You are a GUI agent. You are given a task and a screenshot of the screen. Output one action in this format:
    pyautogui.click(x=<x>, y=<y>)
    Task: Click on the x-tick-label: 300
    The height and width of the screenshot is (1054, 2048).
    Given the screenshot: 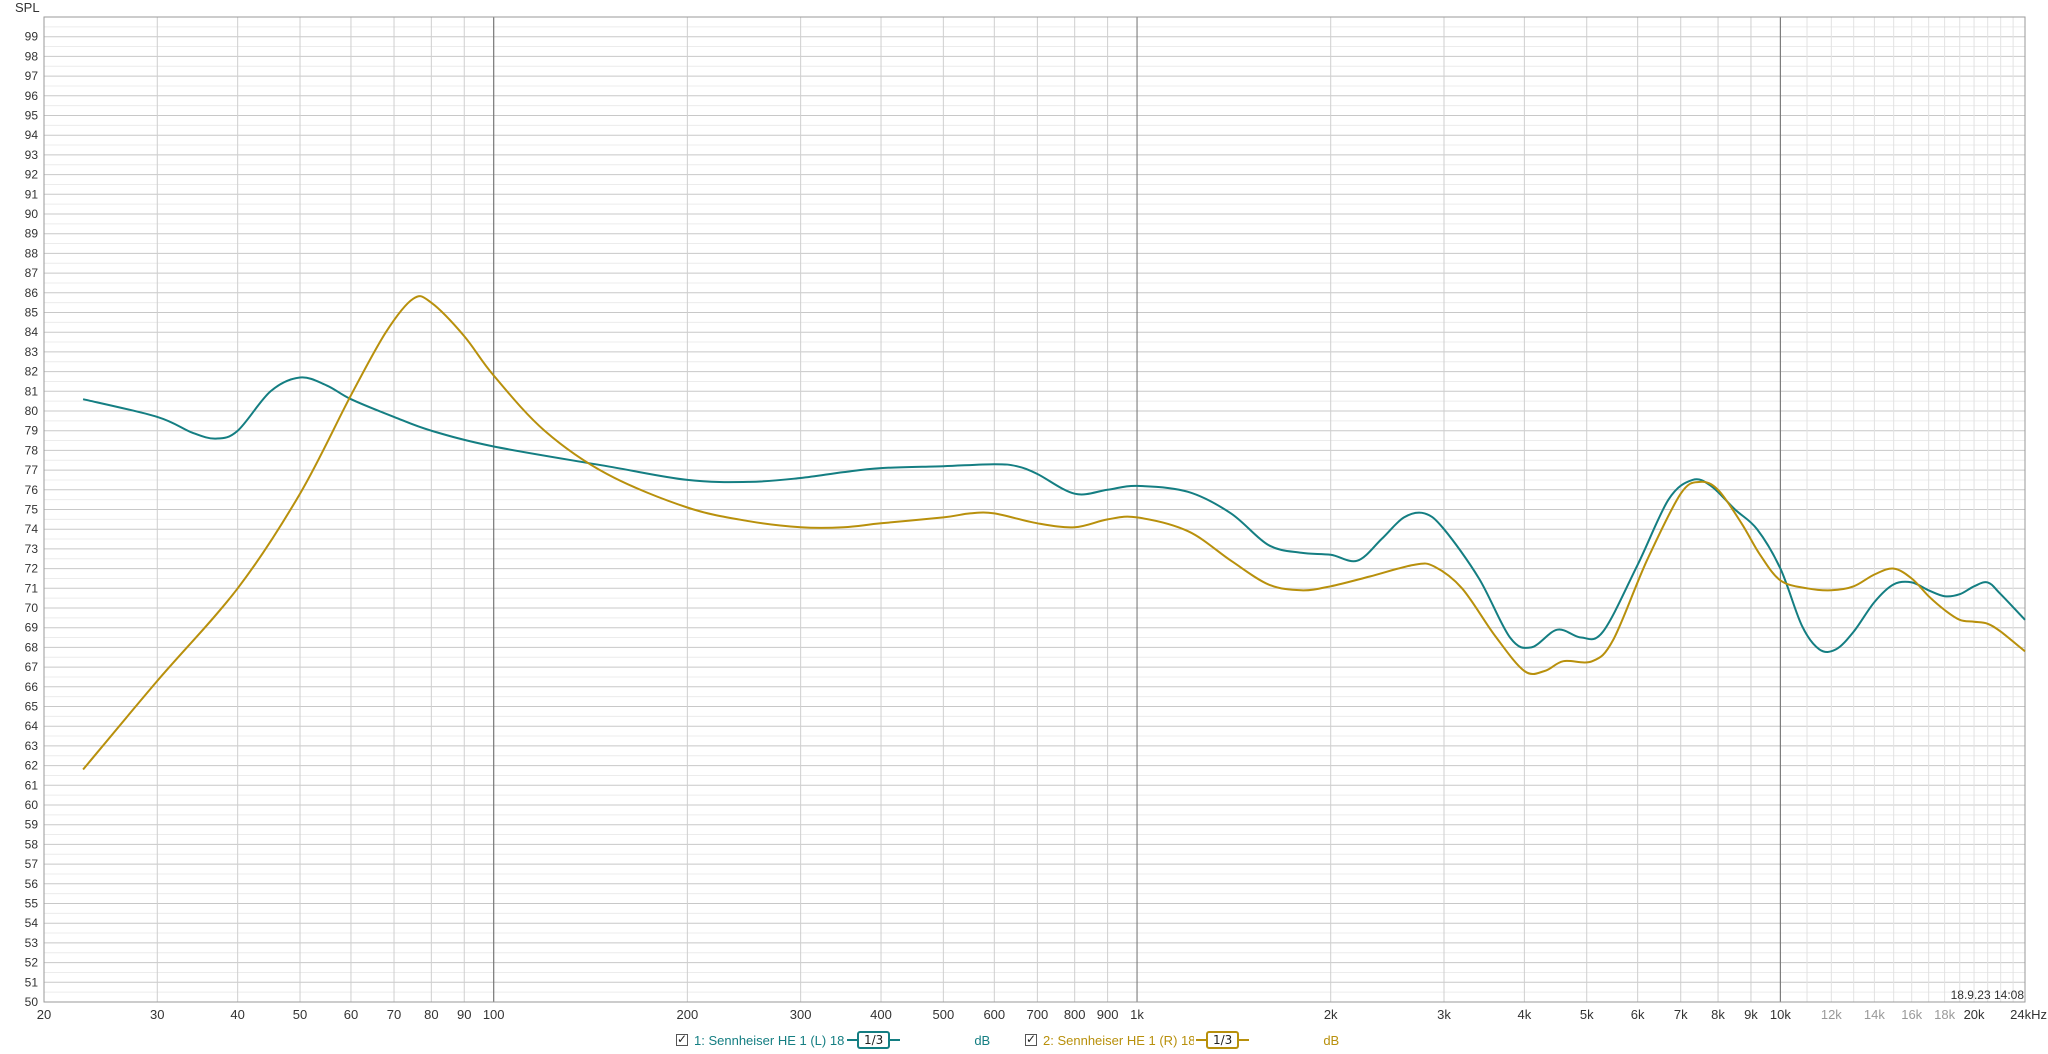 What is the action you would take?
    pyautogui.click(x=801, y=1014)
    